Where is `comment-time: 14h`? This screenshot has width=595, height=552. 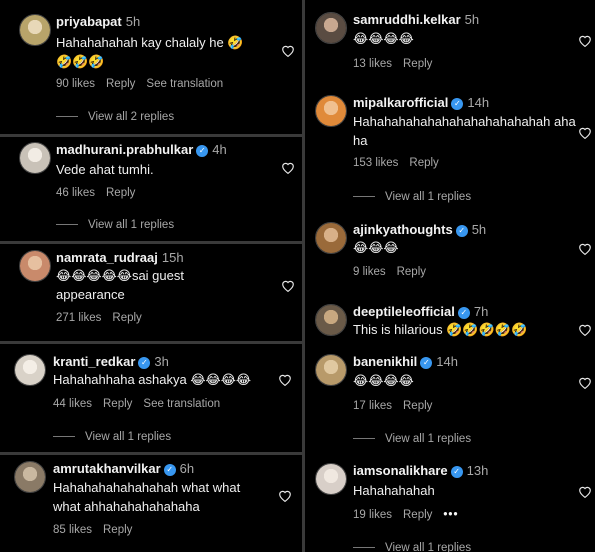 comment-time: 14h is located at coordinates (478, 102).